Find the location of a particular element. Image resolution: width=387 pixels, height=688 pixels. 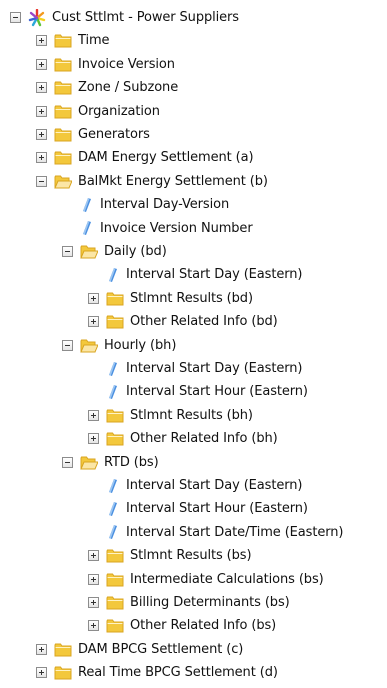

tree-node-organization: Organization is located at coordinates (98, 111).